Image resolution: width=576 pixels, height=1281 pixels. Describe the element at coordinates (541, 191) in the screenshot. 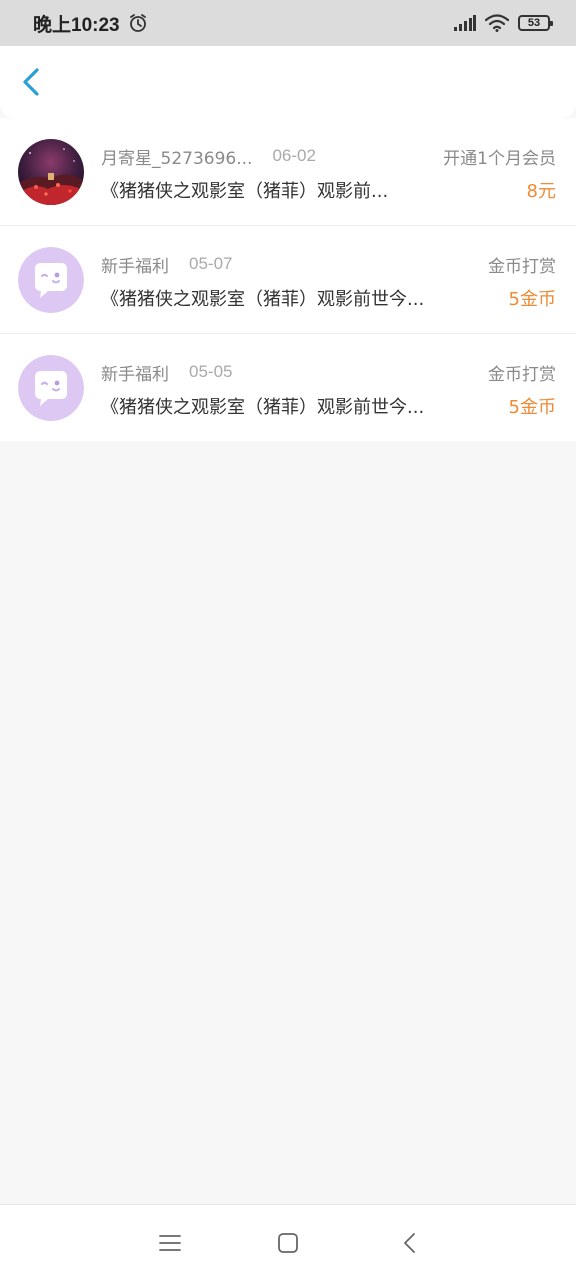

I see `record-amount: 8元` at that location.